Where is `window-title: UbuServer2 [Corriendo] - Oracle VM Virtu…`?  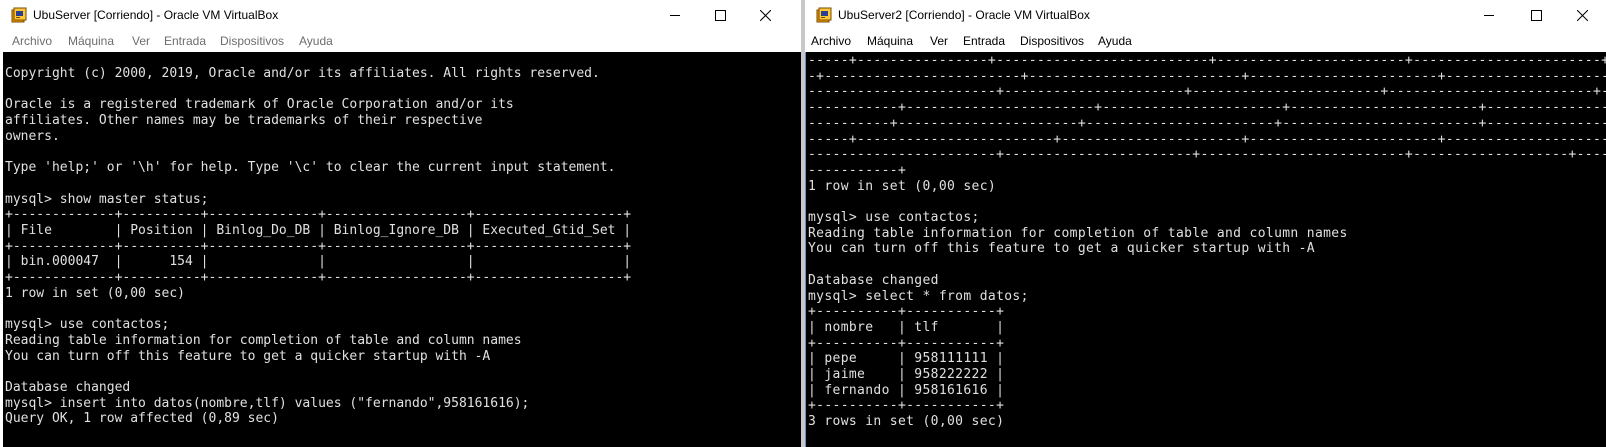
window-title: UbuServer2 [Corriendo] - Oracle VM Virtu… is located at coordinates (964, 15).